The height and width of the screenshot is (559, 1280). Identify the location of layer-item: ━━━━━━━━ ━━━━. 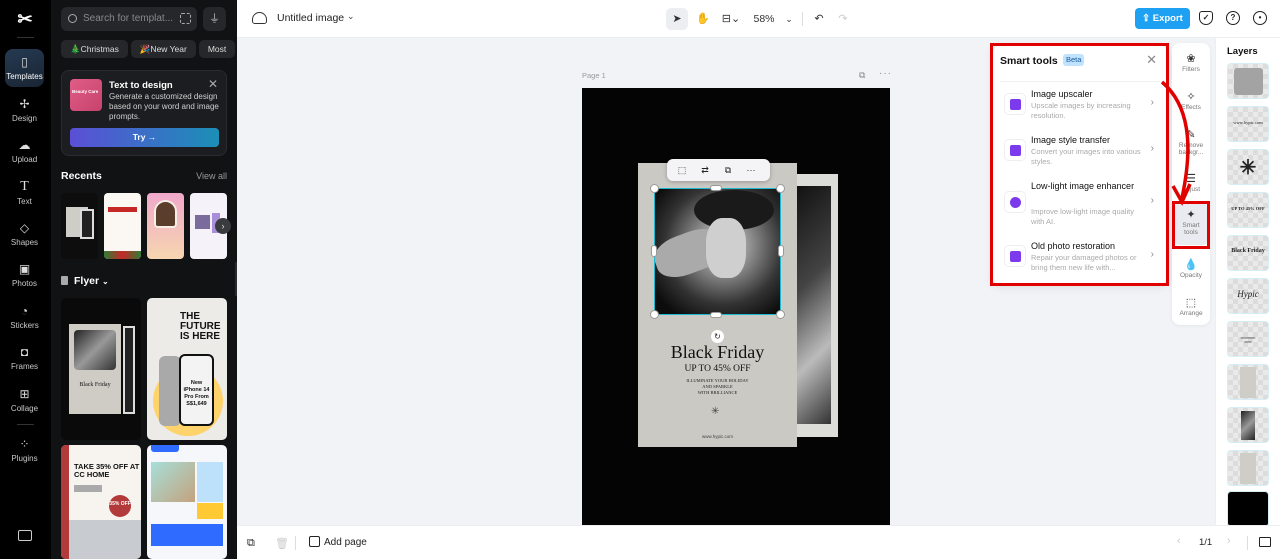
(1248, 339).